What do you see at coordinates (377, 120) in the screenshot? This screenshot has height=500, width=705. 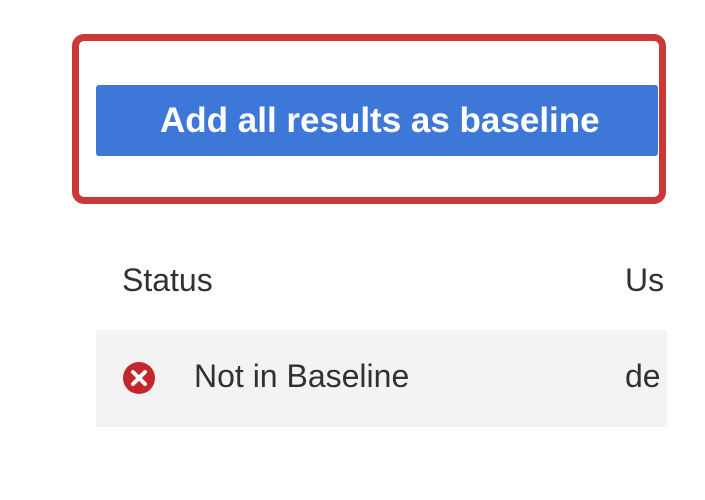 I see `add-all-results-as-baseline-button: Add all results as baseline` at bounding box center [377, 120].